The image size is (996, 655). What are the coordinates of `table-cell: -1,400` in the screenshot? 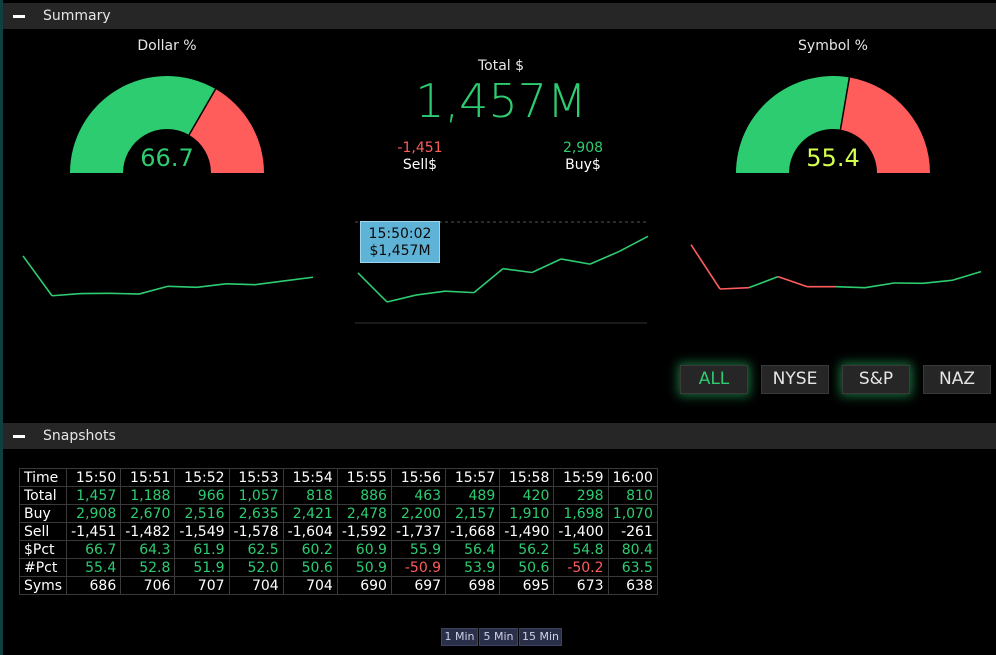 It's located at (581, 531).